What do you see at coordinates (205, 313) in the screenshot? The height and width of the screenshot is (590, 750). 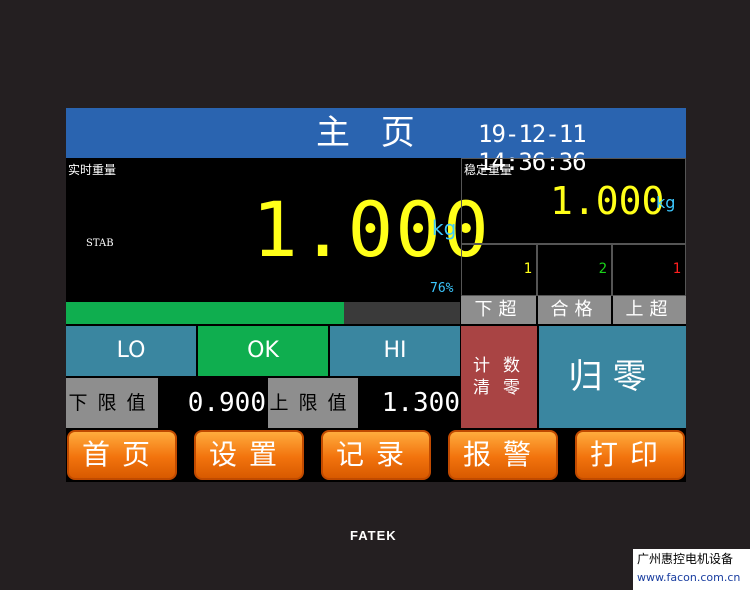 I see `weight-progress-fill` at bounding box center [205, 313].